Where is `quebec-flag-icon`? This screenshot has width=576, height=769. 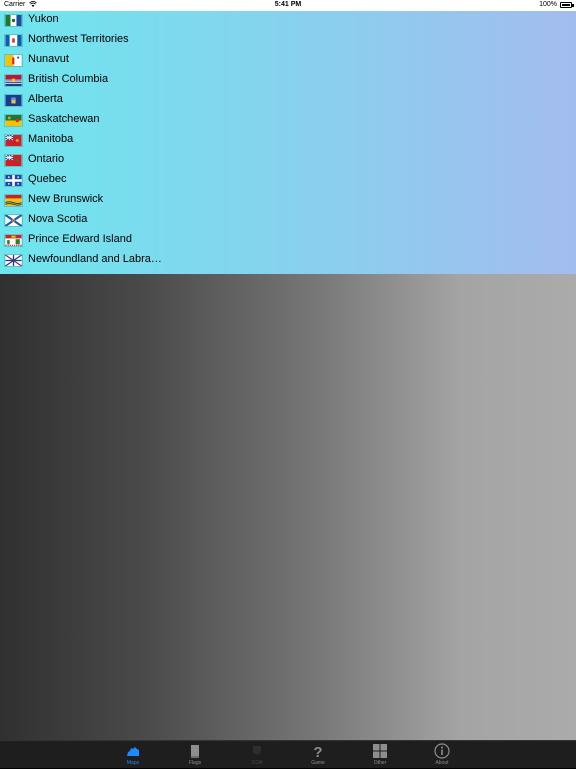
quebec-flag-icon is located at coordinates (13, 180).